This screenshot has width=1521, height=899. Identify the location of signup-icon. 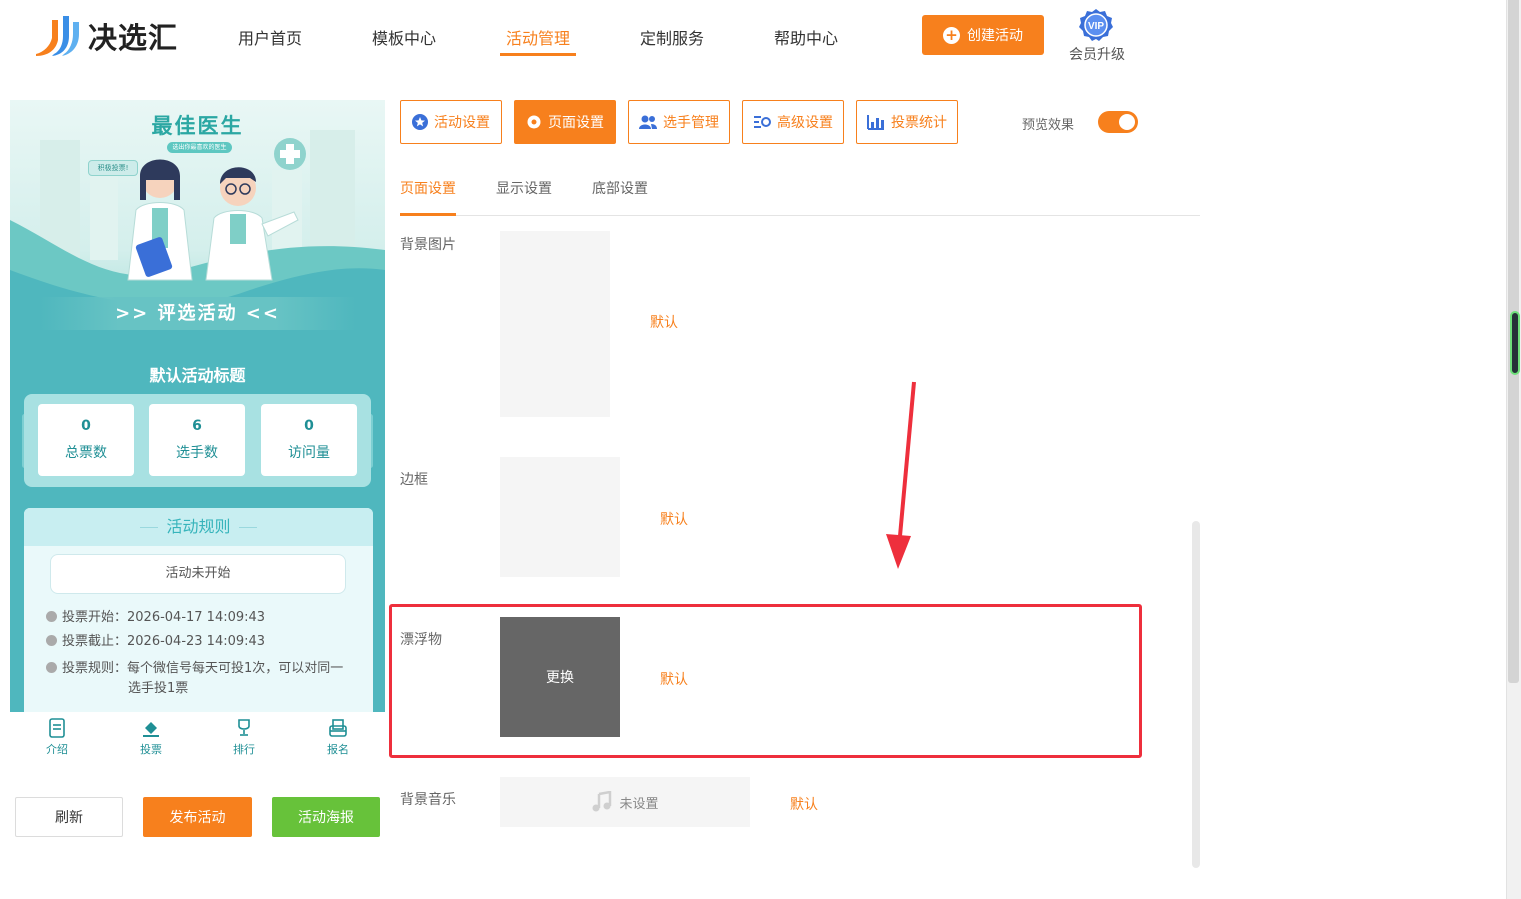
(338, 728).